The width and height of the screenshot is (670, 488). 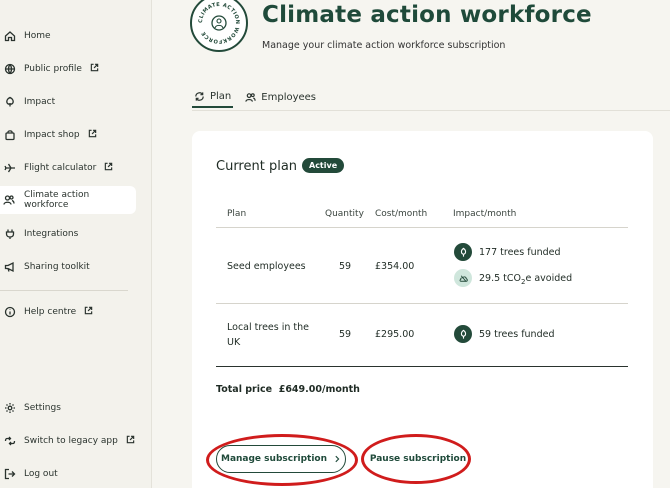 I want to click on plan-cost: £354.00, so click(x=395, y=266).